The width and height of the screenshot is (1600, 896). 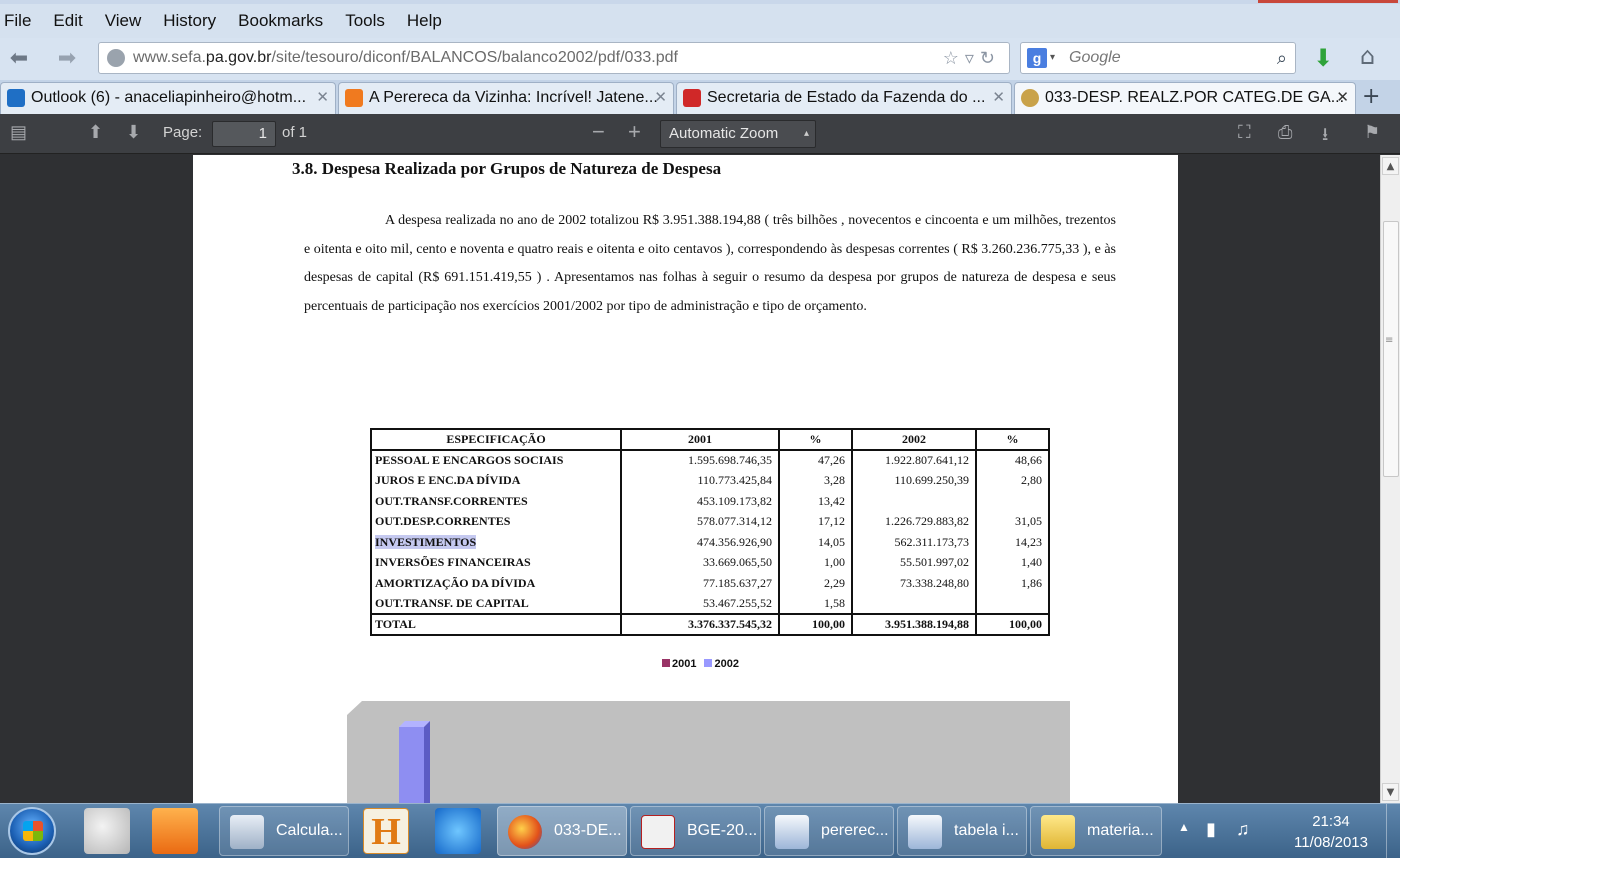 What do you see at coordinates (244, 134) in the screenshot?
I see `page-number-input: 1` at bounding box center [244, 134].